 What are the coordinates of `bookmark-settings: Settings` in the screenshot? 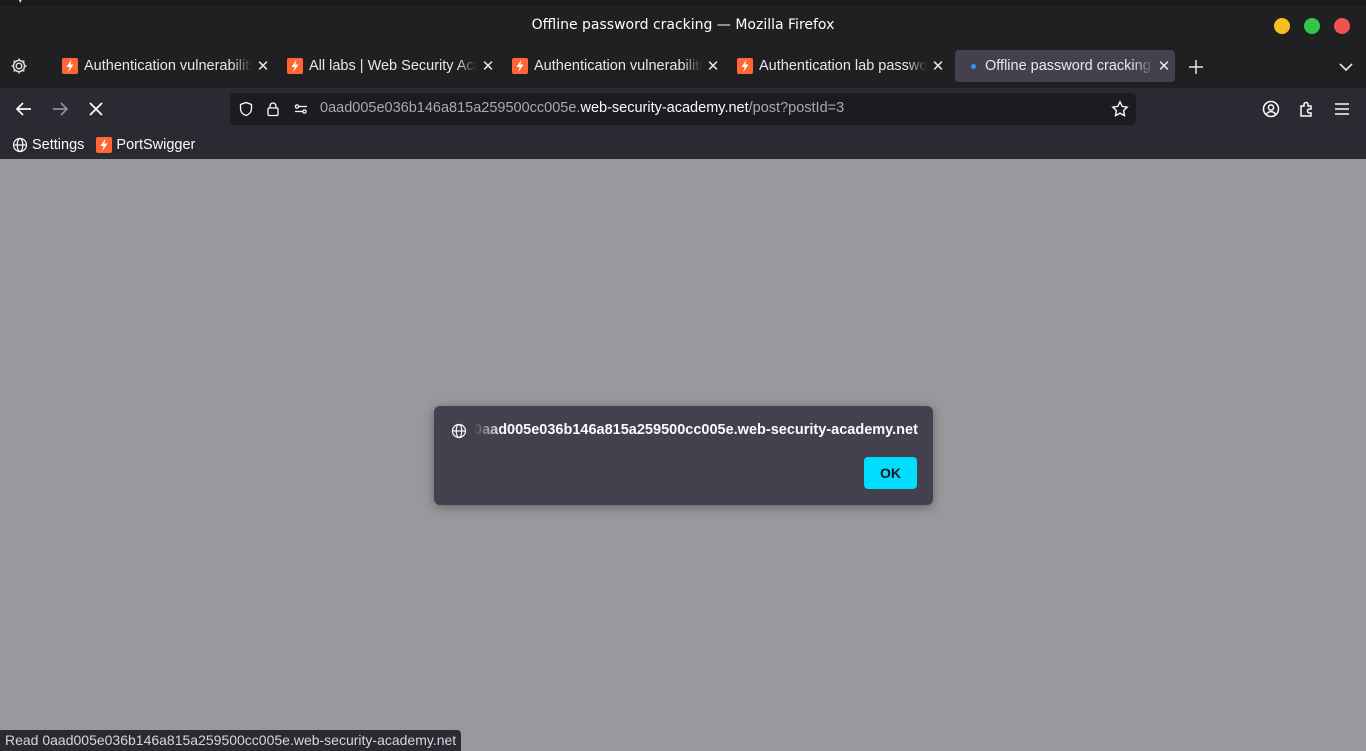 It's located at (48, 145).